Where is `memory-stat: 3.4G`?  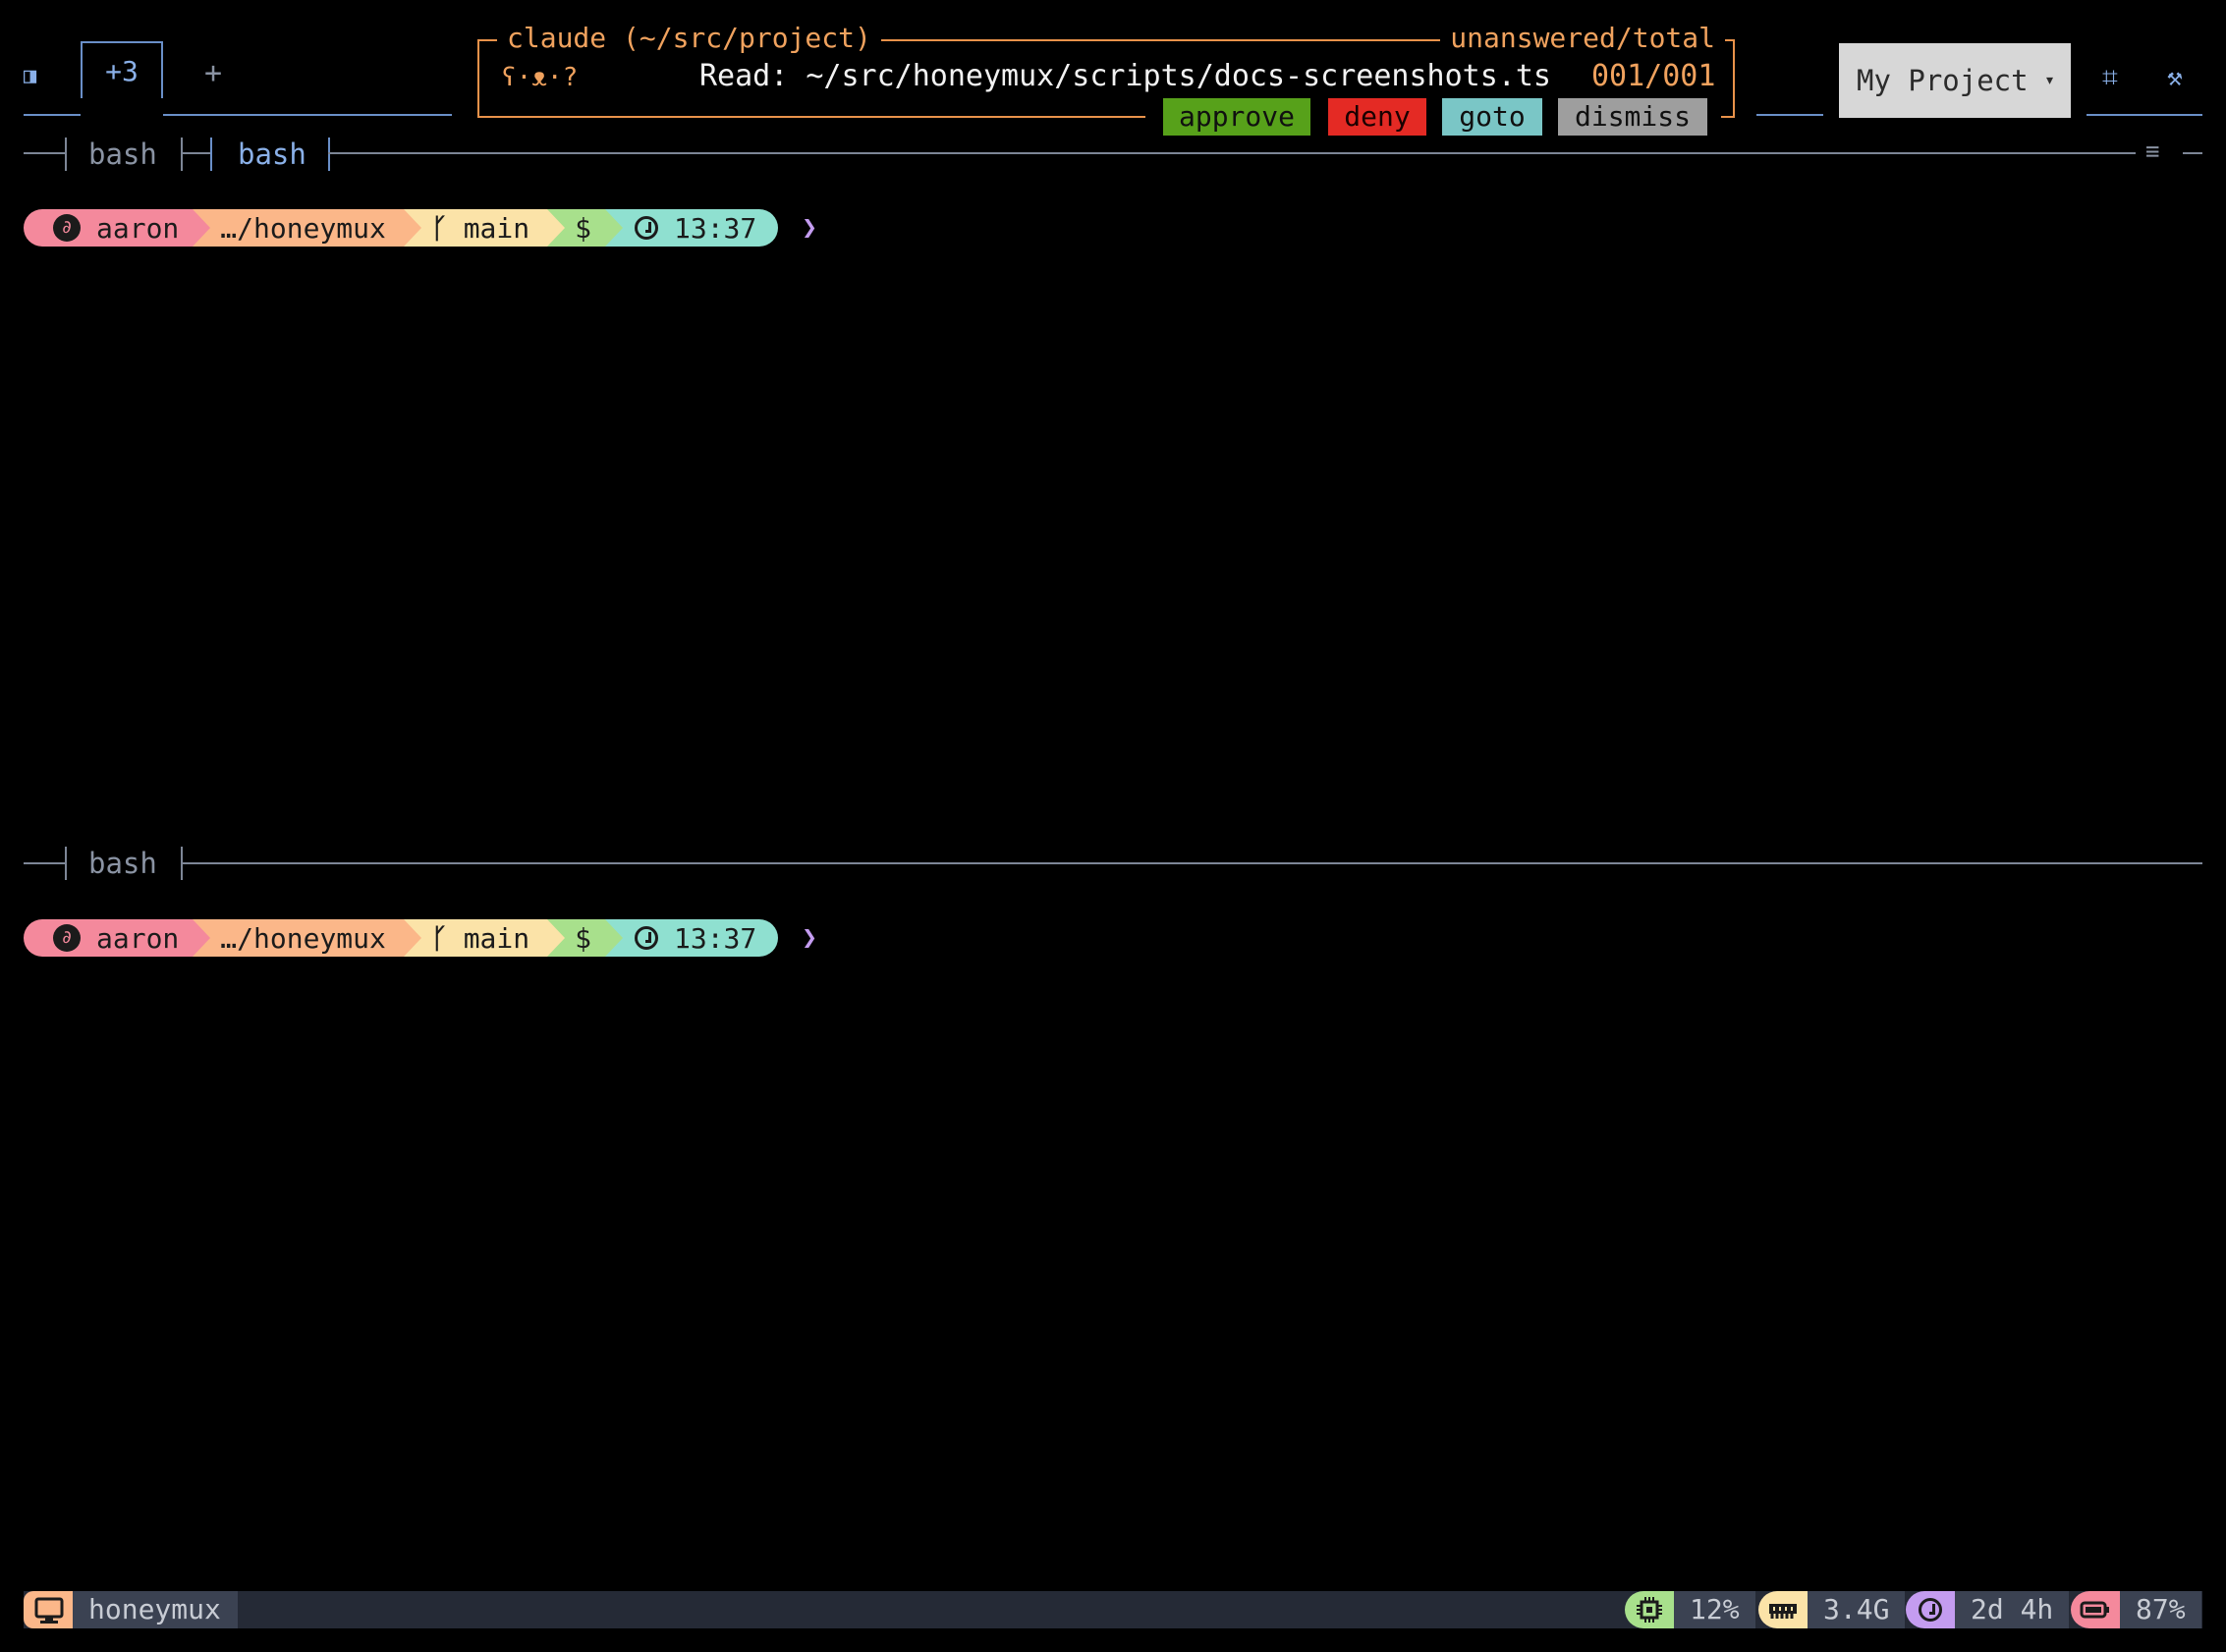 memory-stat: 3.4G is located at coordinates (1832, 1609).